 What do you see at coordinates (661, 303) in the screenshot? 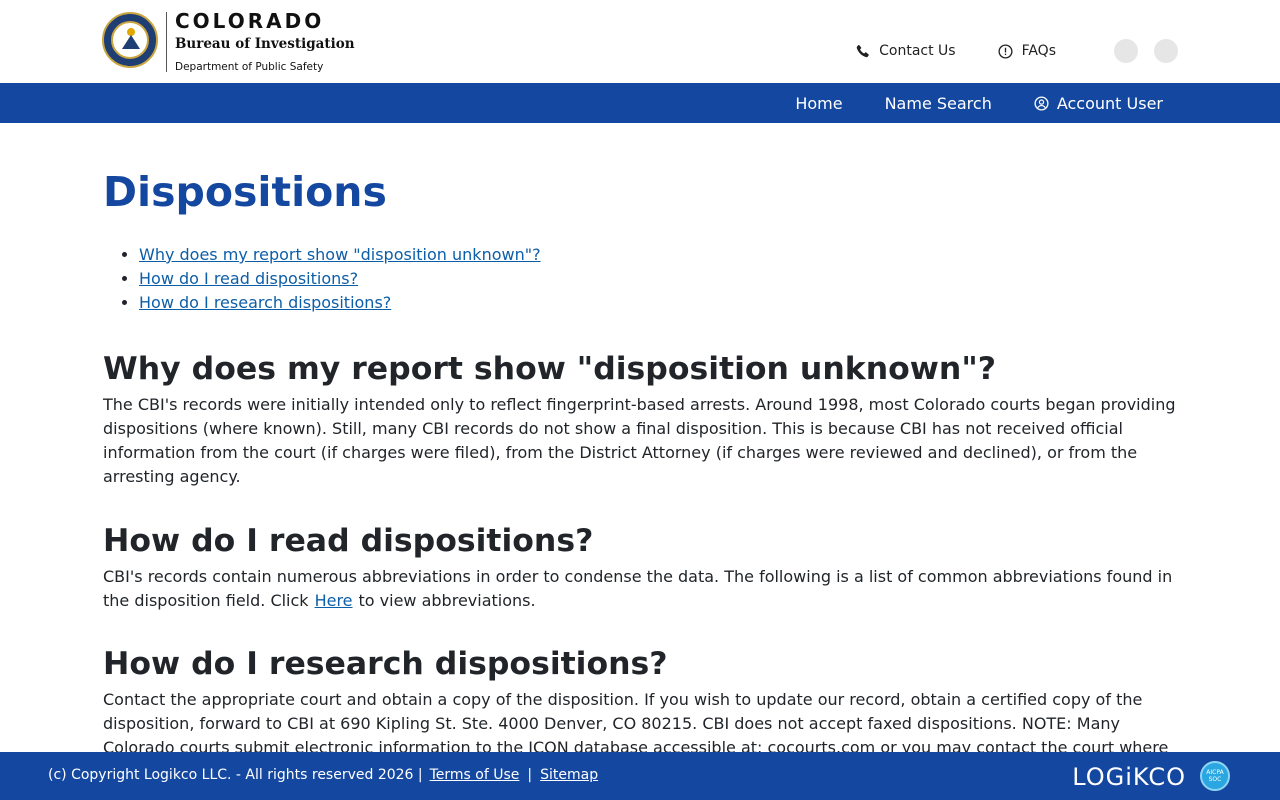
I see `toc-item: How do I research dispositions?` at bounding box center [661, 303].